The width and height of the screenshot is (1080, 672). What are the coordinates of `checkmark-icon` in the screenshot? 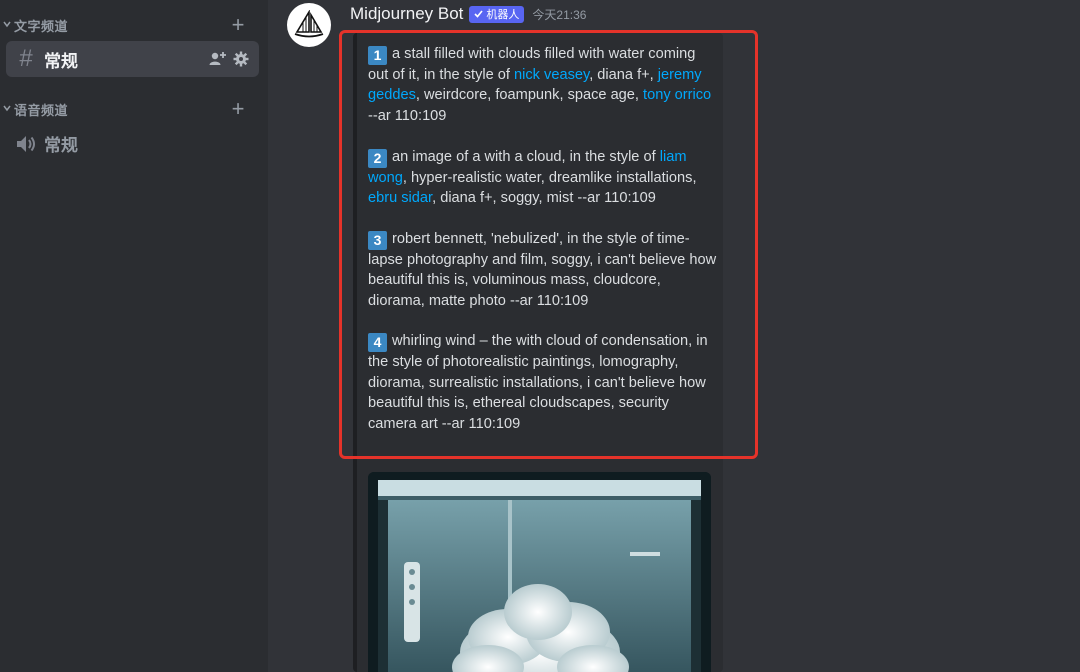 It's located at (479, 14).